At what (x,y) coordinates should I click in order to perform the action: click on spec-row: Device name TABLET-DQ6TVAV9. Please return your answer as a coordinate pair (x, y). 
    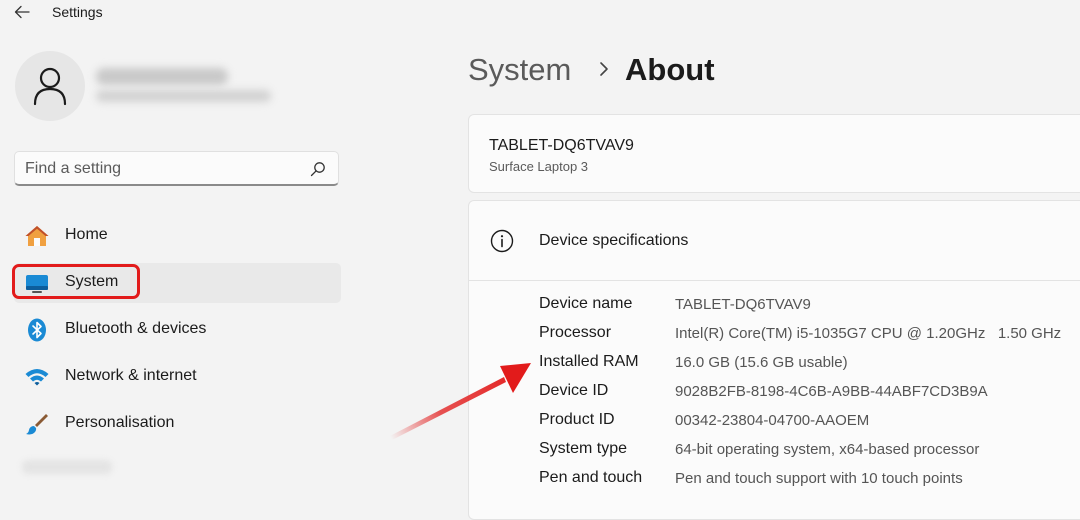
    Looking at the image, I should click on (809, 305).